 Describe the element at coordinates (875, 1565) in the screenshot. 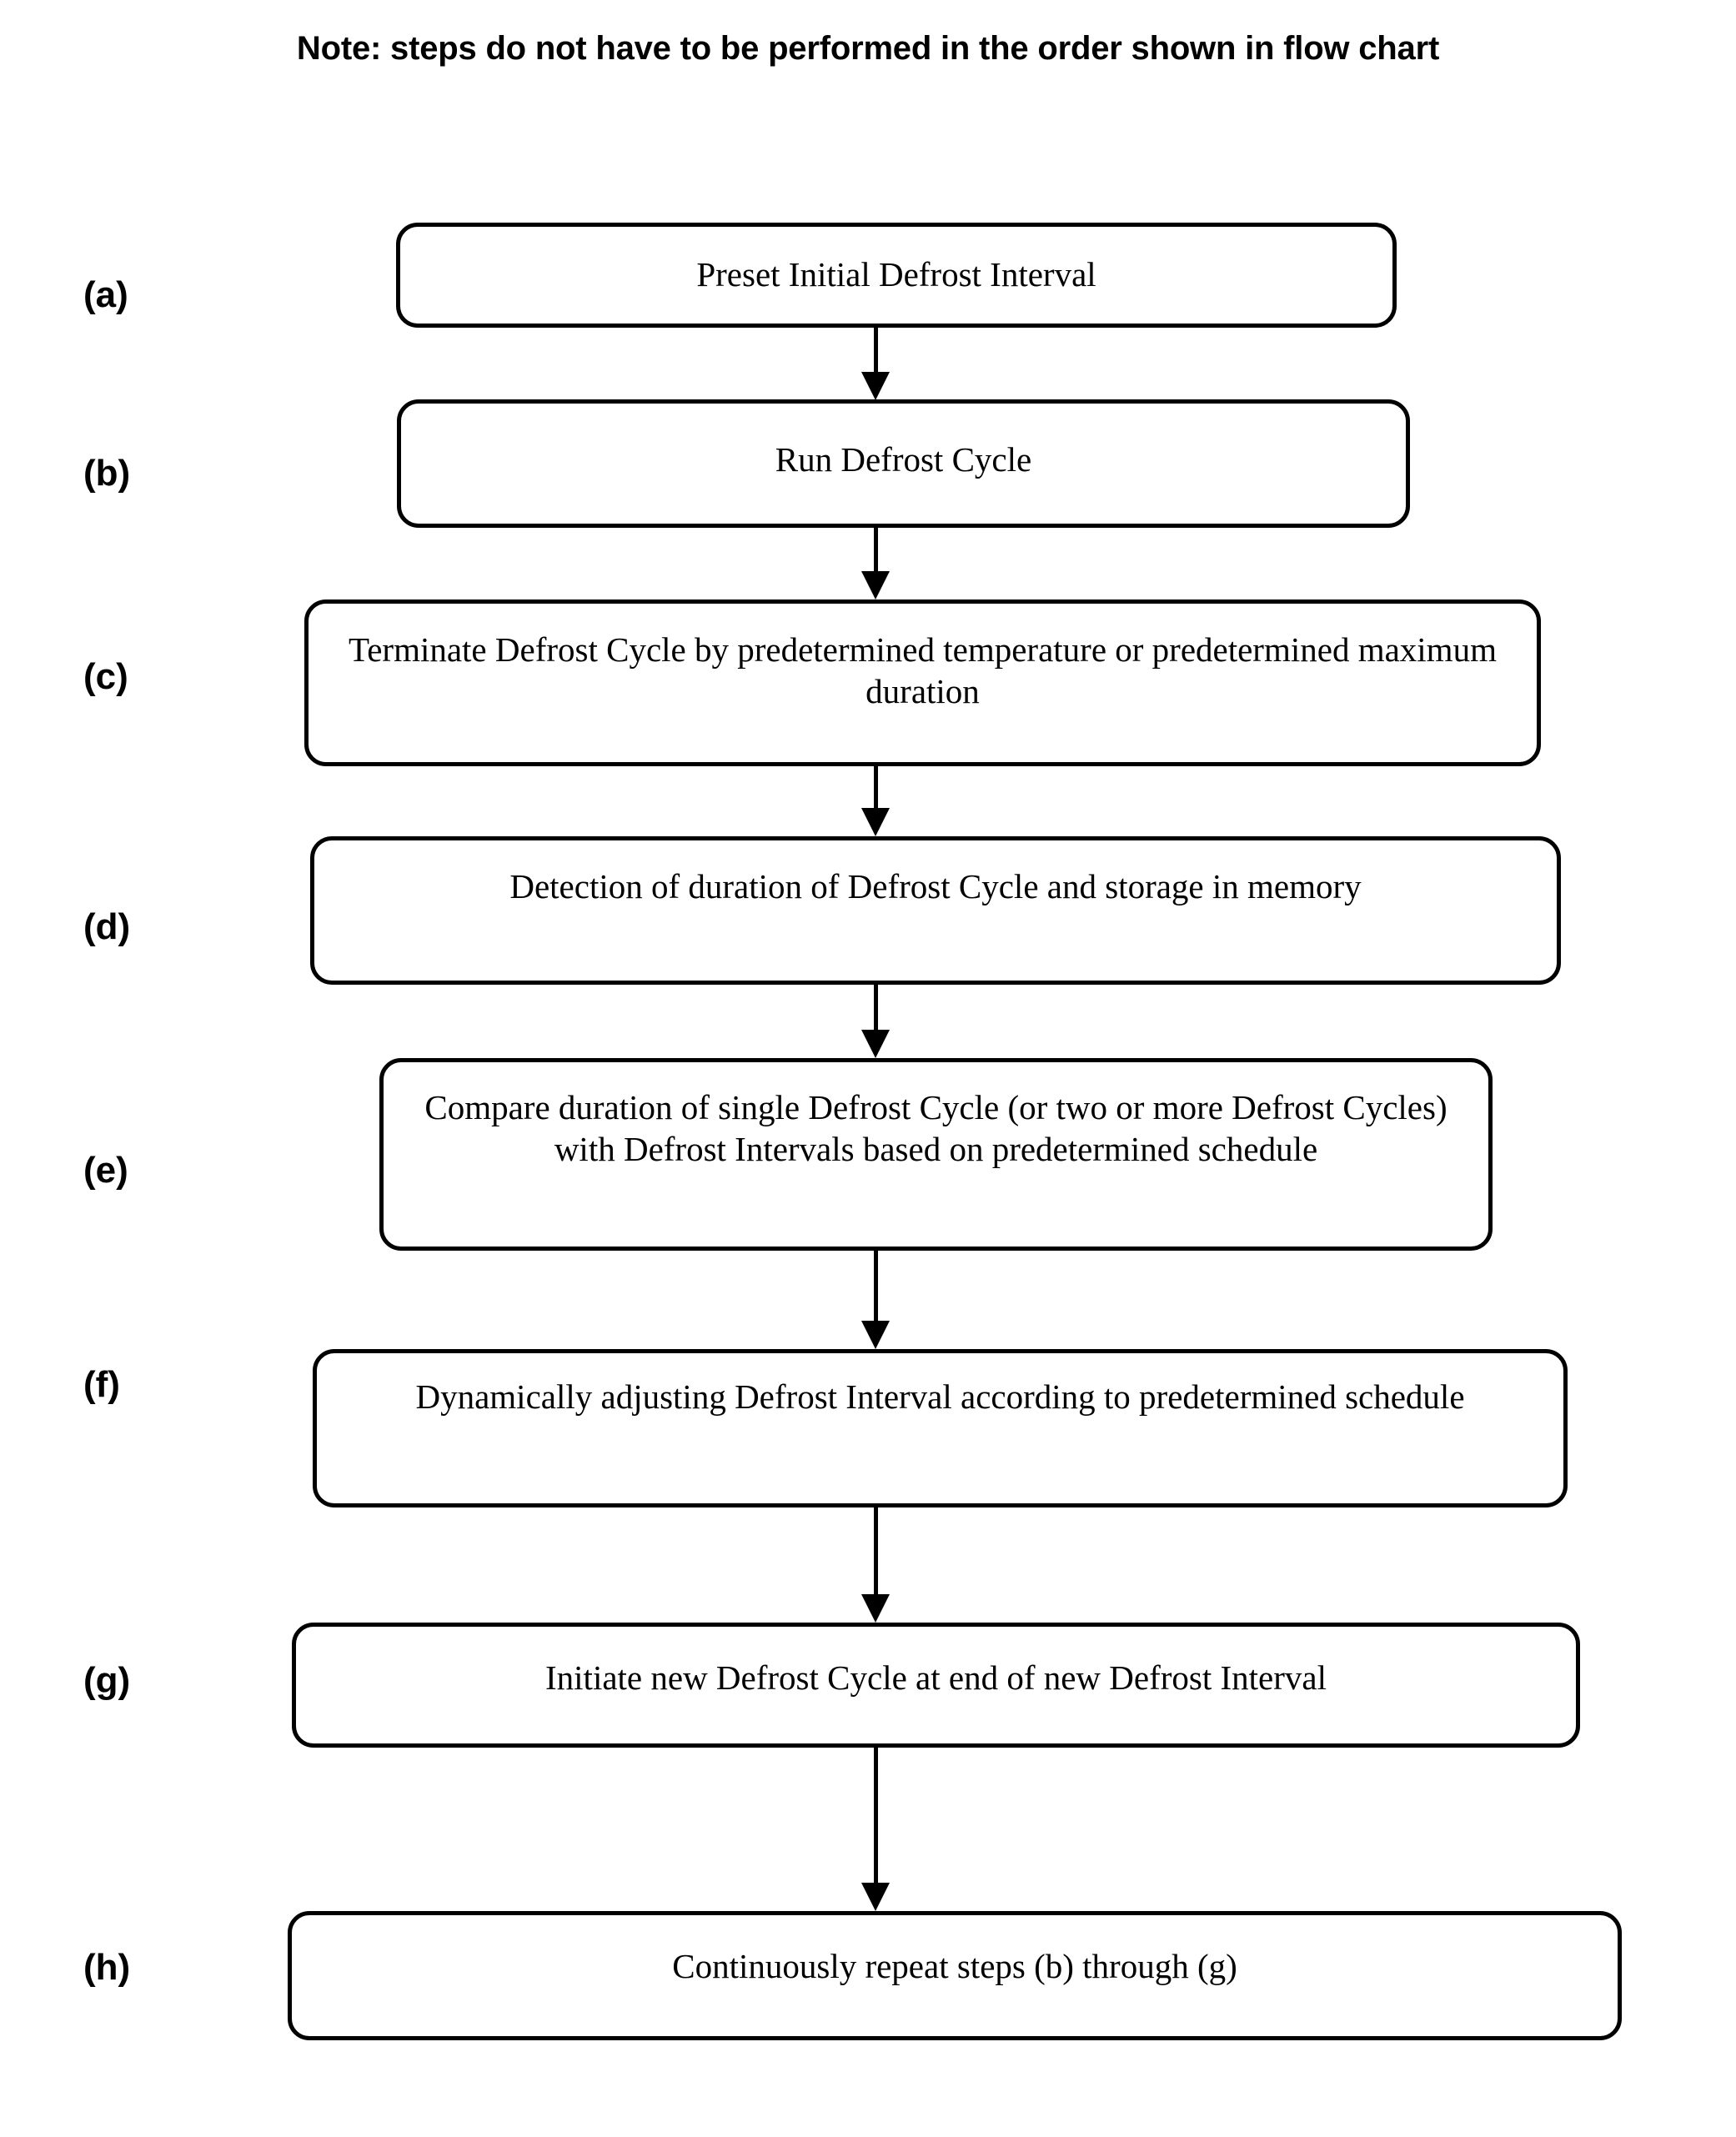

I see `connector-f-to-g` at that location.